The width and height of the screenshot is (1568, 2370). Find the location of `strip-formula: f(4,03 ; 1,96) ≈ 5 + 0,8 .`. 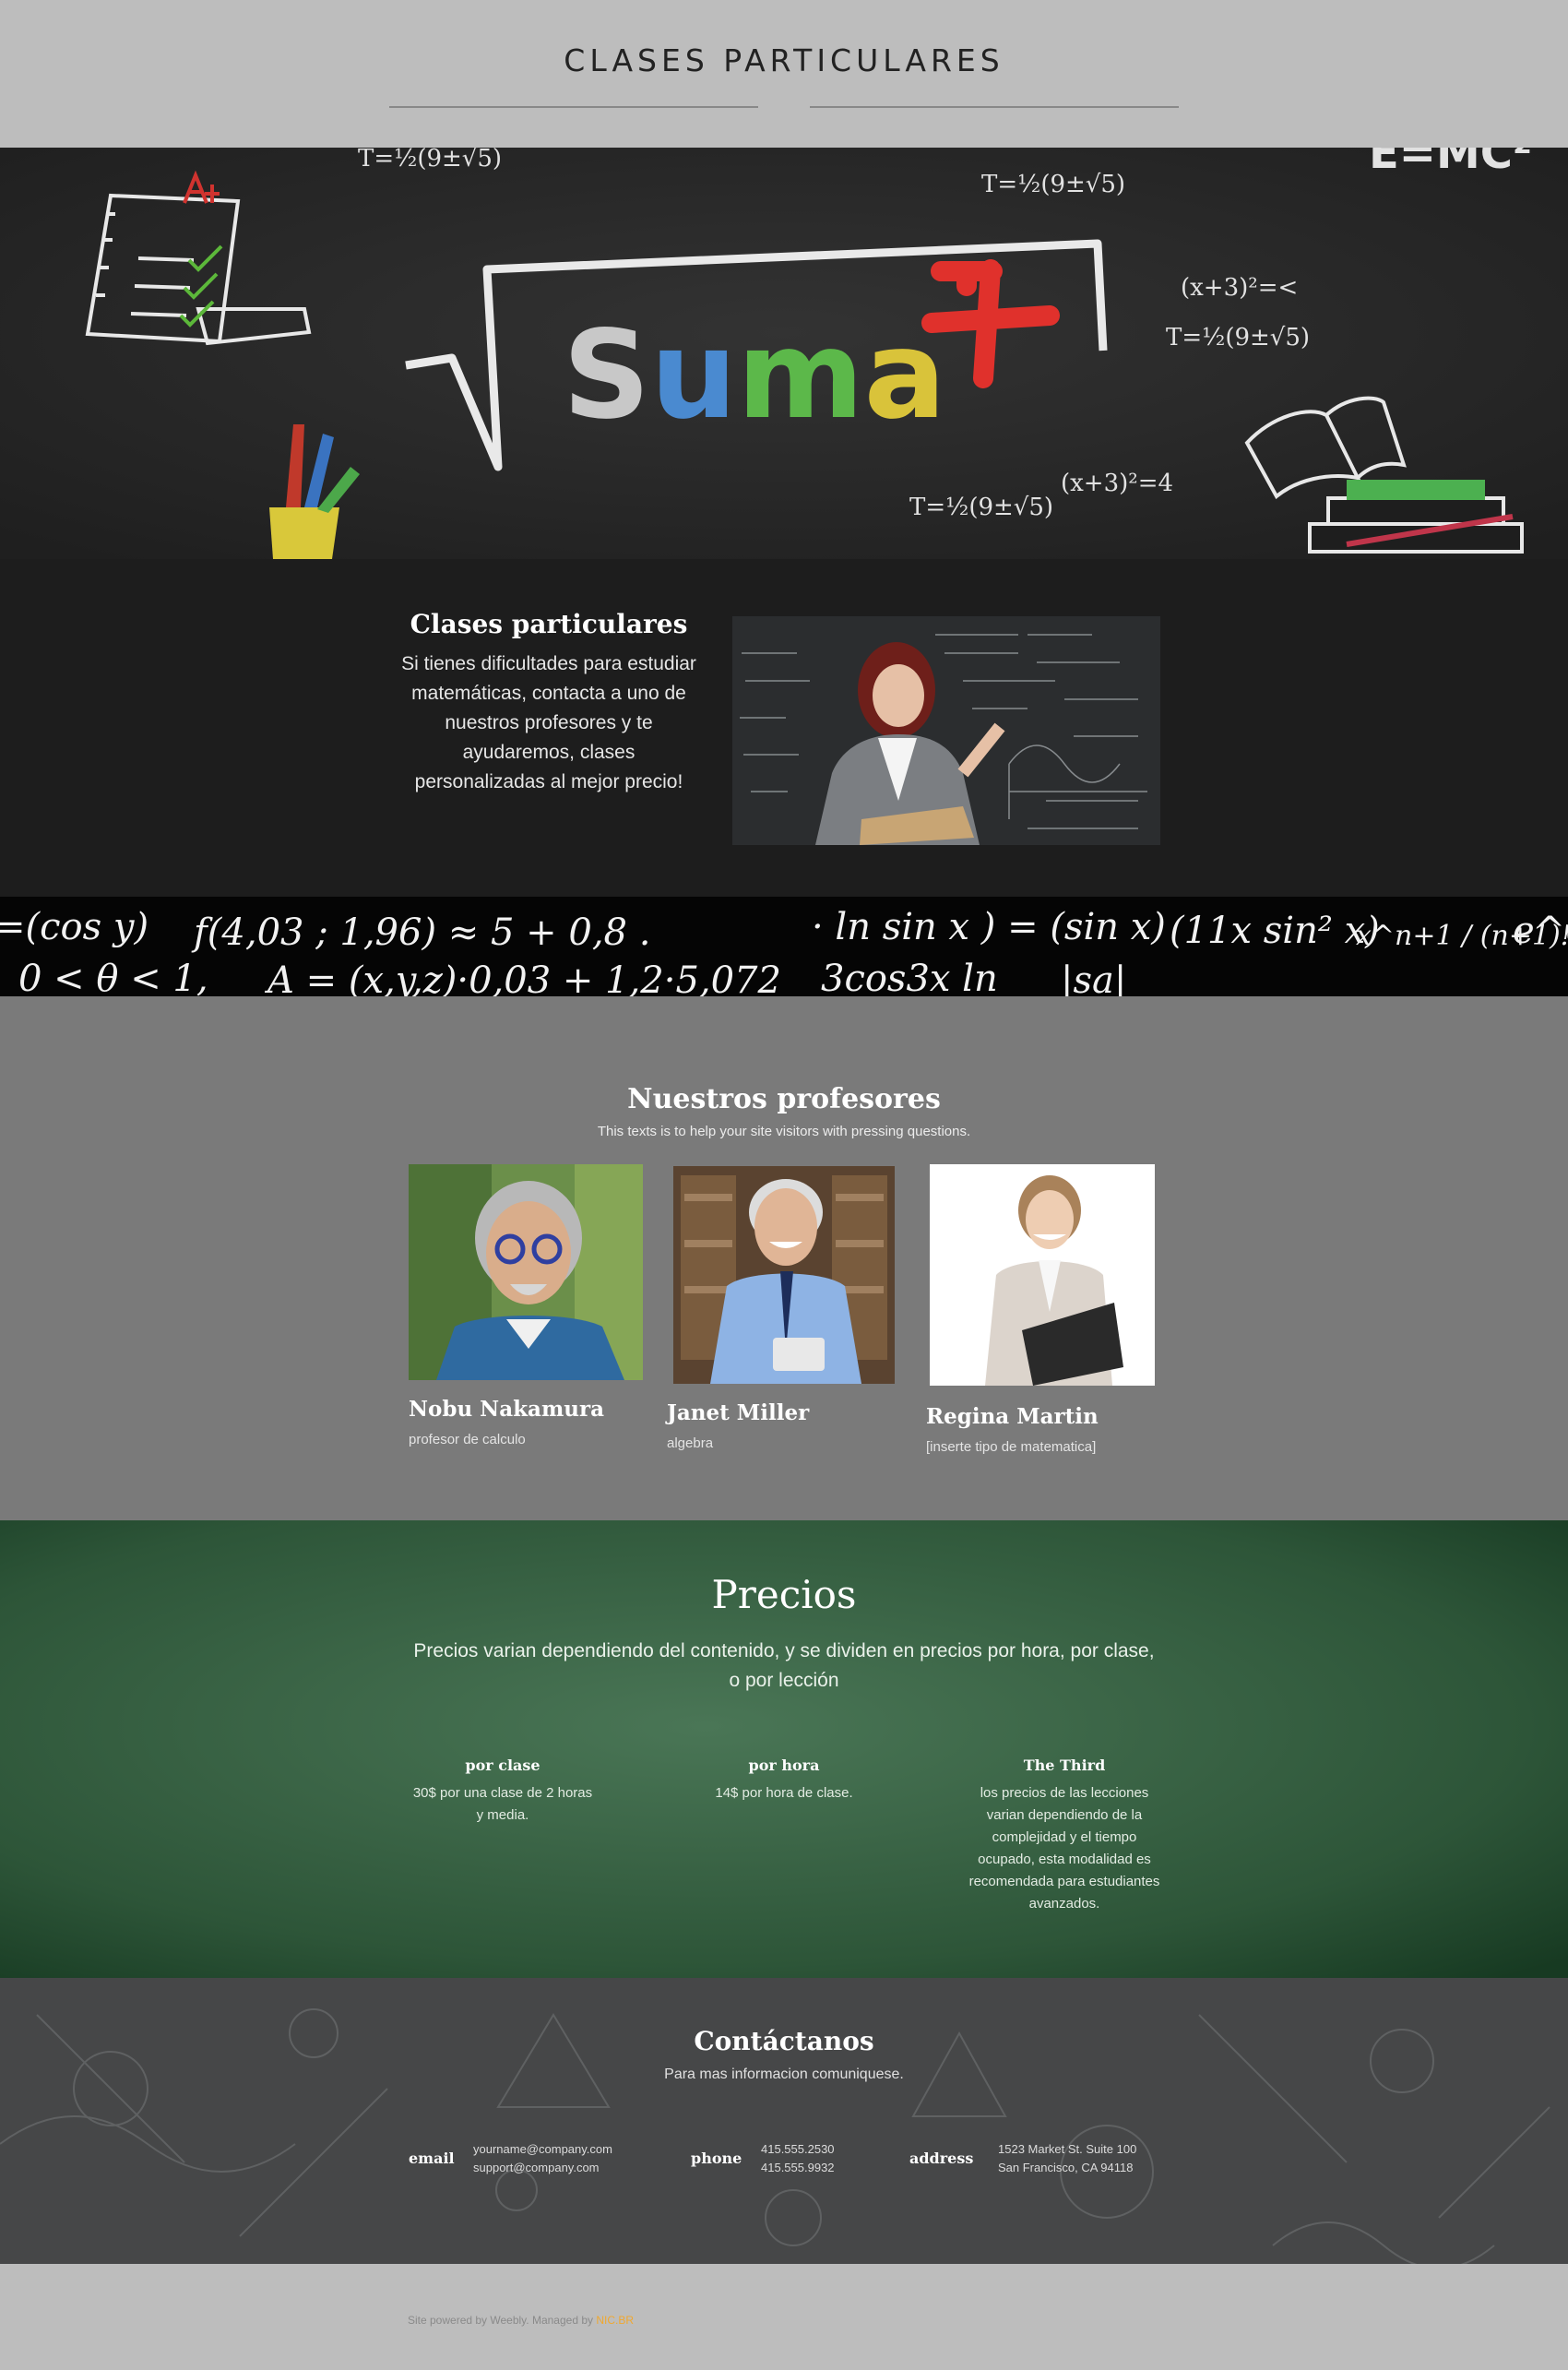

strip-formula: f(4,03 ; 1,96) ≈ 5 + 0,8 . is located at coordinates (420, 932).